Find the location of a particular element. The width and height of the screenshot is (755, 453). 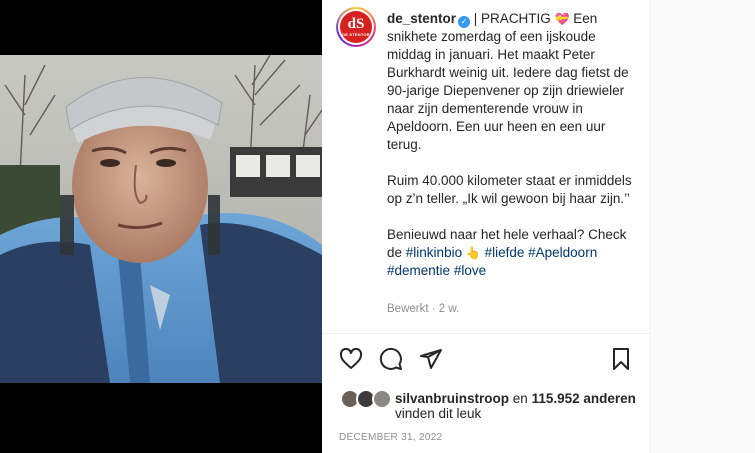

post-date: DECEMBER 31, 2022 is located at coordinates (390, 437).